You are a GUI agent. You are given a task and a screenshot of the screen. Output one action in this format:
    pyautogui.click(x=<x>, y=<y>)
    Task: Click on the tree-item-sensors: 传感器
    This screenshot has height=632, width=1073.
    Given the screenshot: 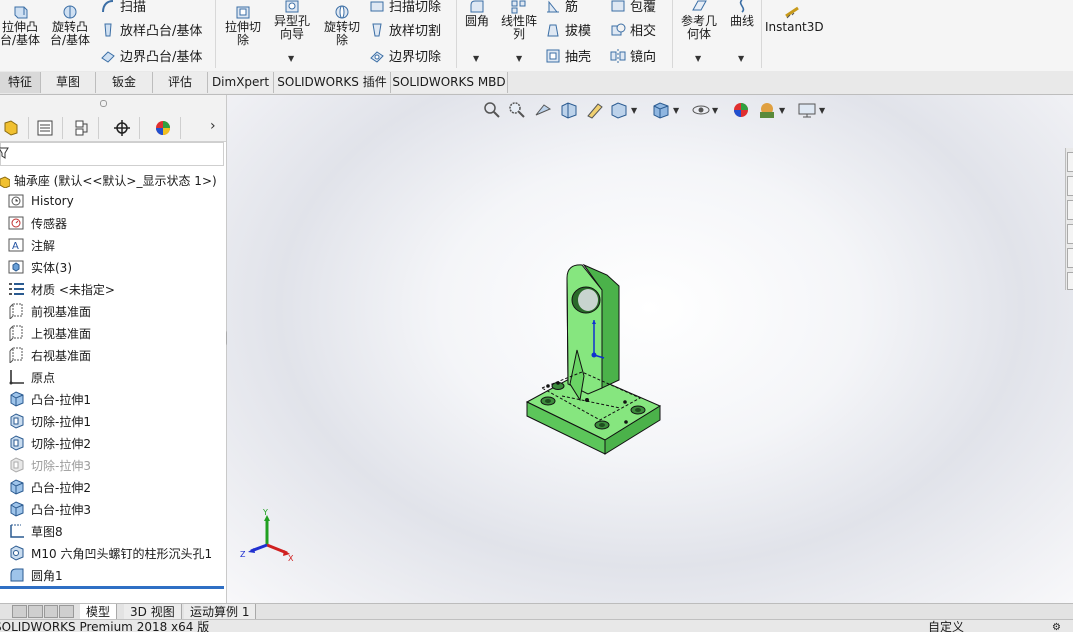 What is the action you would take?
    pyautogui.click(x=37, y=223)
    